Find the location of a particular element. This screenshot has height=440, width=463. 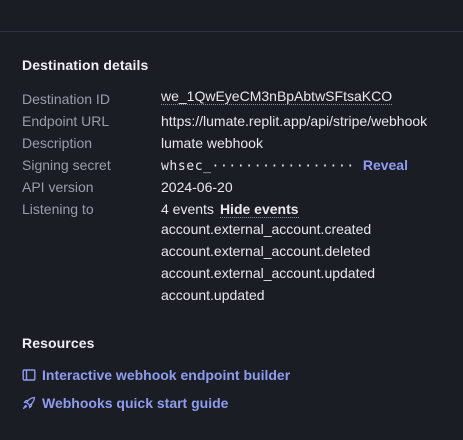

webhooks-quick-start-link: Webhooks quick start guide is located at coordinates (125, 403).